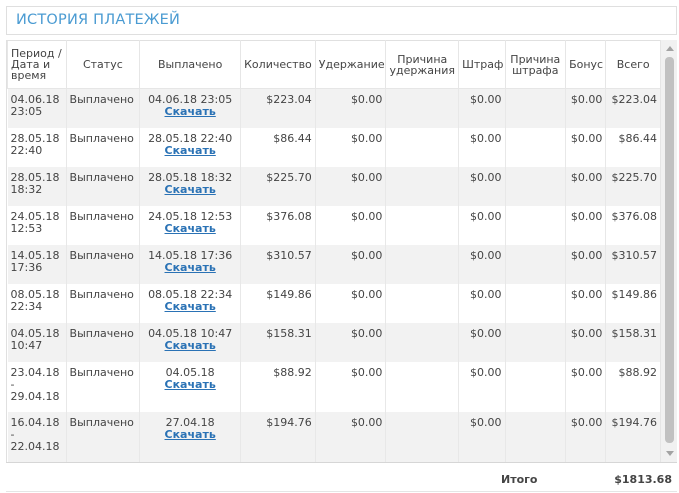  Describe the element at coordinates (37, 386) in the screenshot. I see `cell-period: 23.04.18 - 29.04.18` at that location.